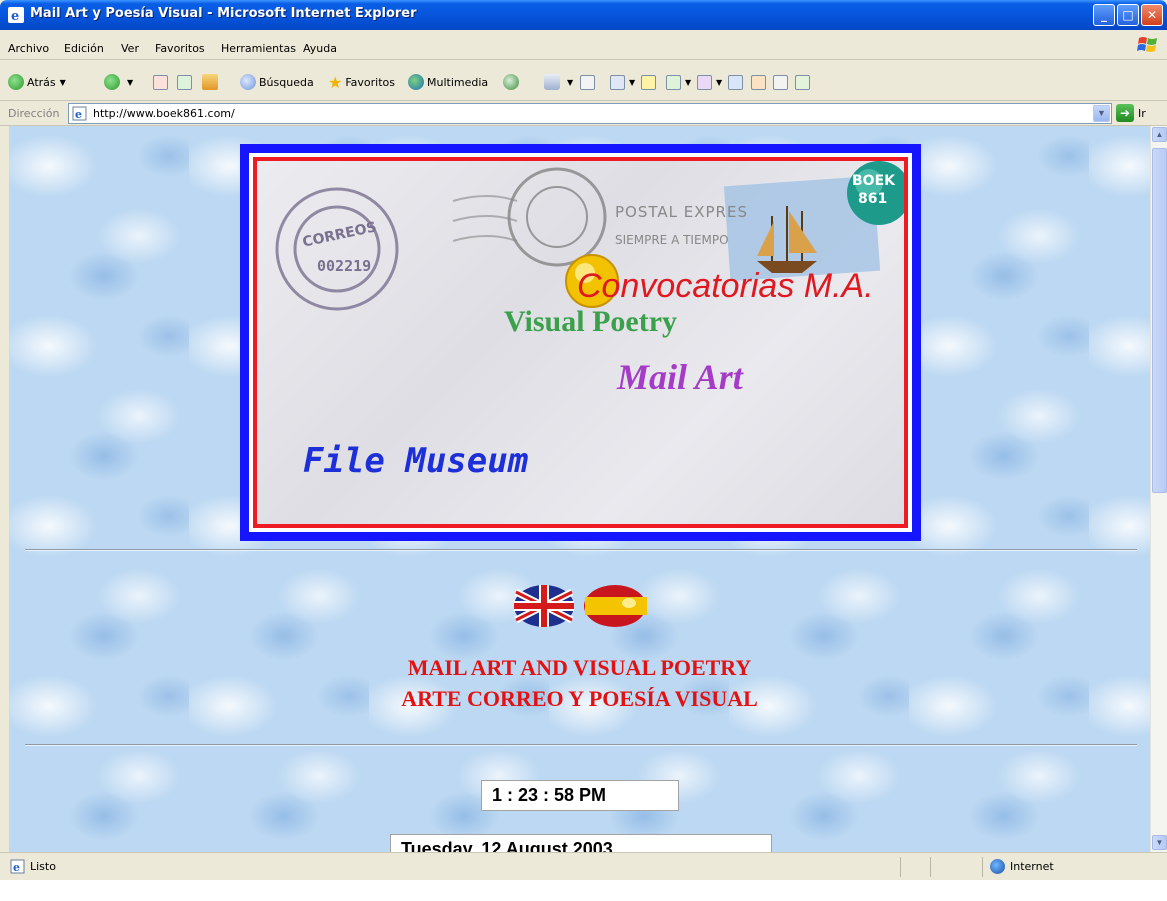 This screenshot has width=1167, height=901. I want to click on status-bar: e Listo Internet, so click(583, 866).